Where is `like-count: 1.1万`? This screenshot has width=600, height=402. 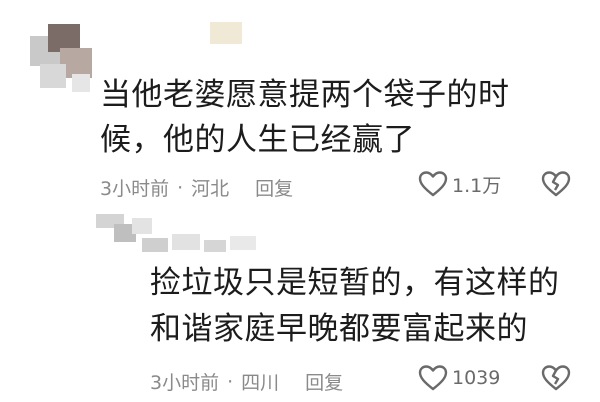 like-count: 1.1万 is located at coordinates (477, 185).